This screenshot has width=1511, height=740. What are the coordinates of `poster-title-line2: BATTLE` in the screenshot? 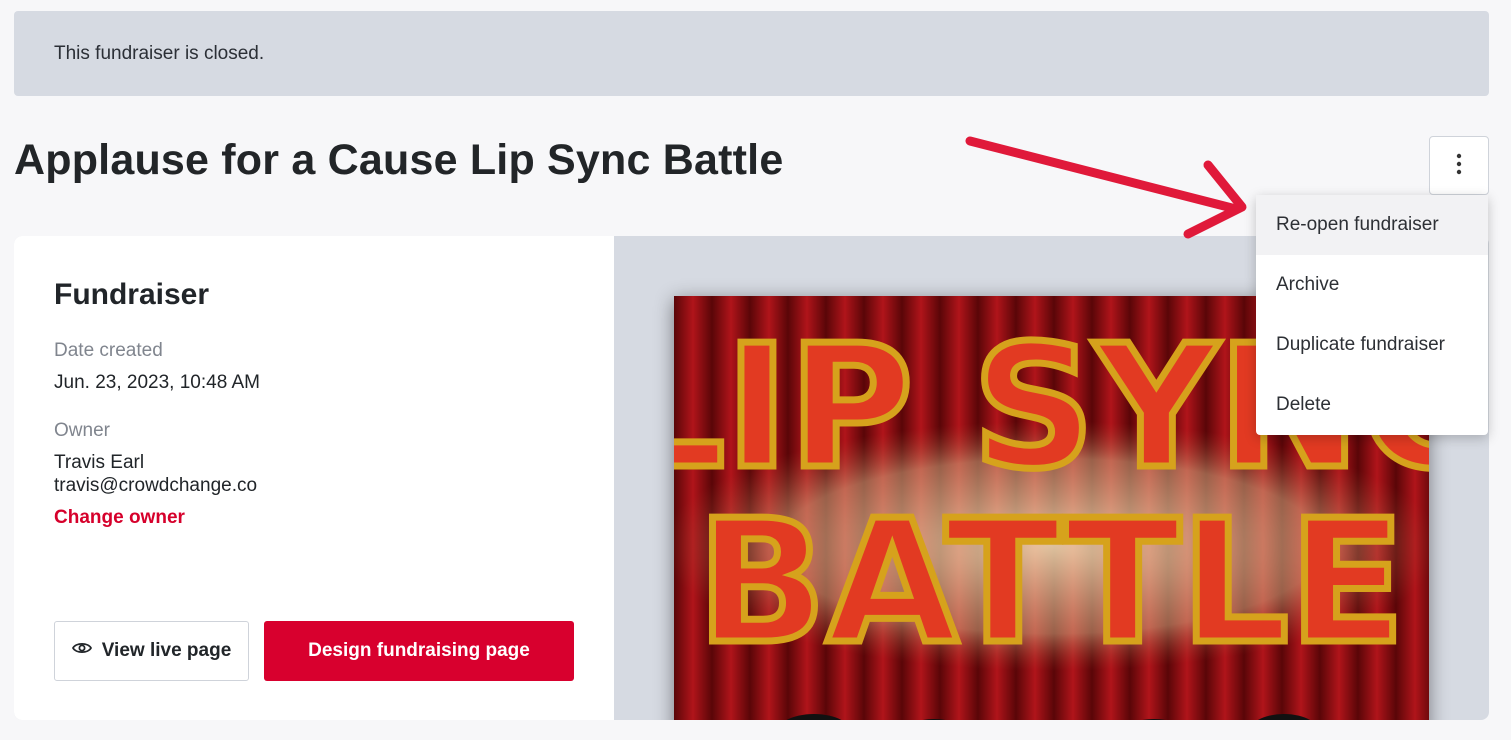 It's located at (1051, 583).